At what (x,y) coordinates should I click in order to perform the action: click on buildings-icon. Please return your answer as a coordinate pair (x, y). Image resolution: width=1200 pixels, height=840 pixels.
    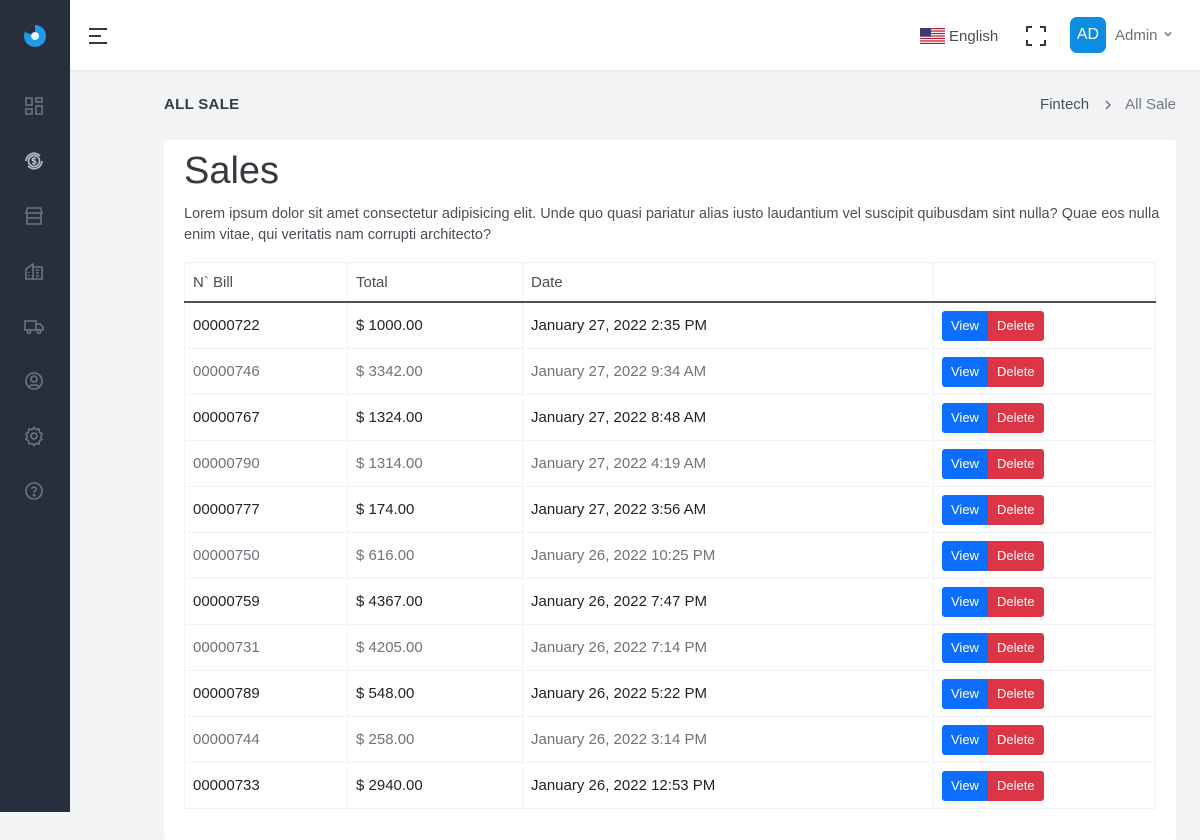
    Looking at the image, I should click on (34, 271).